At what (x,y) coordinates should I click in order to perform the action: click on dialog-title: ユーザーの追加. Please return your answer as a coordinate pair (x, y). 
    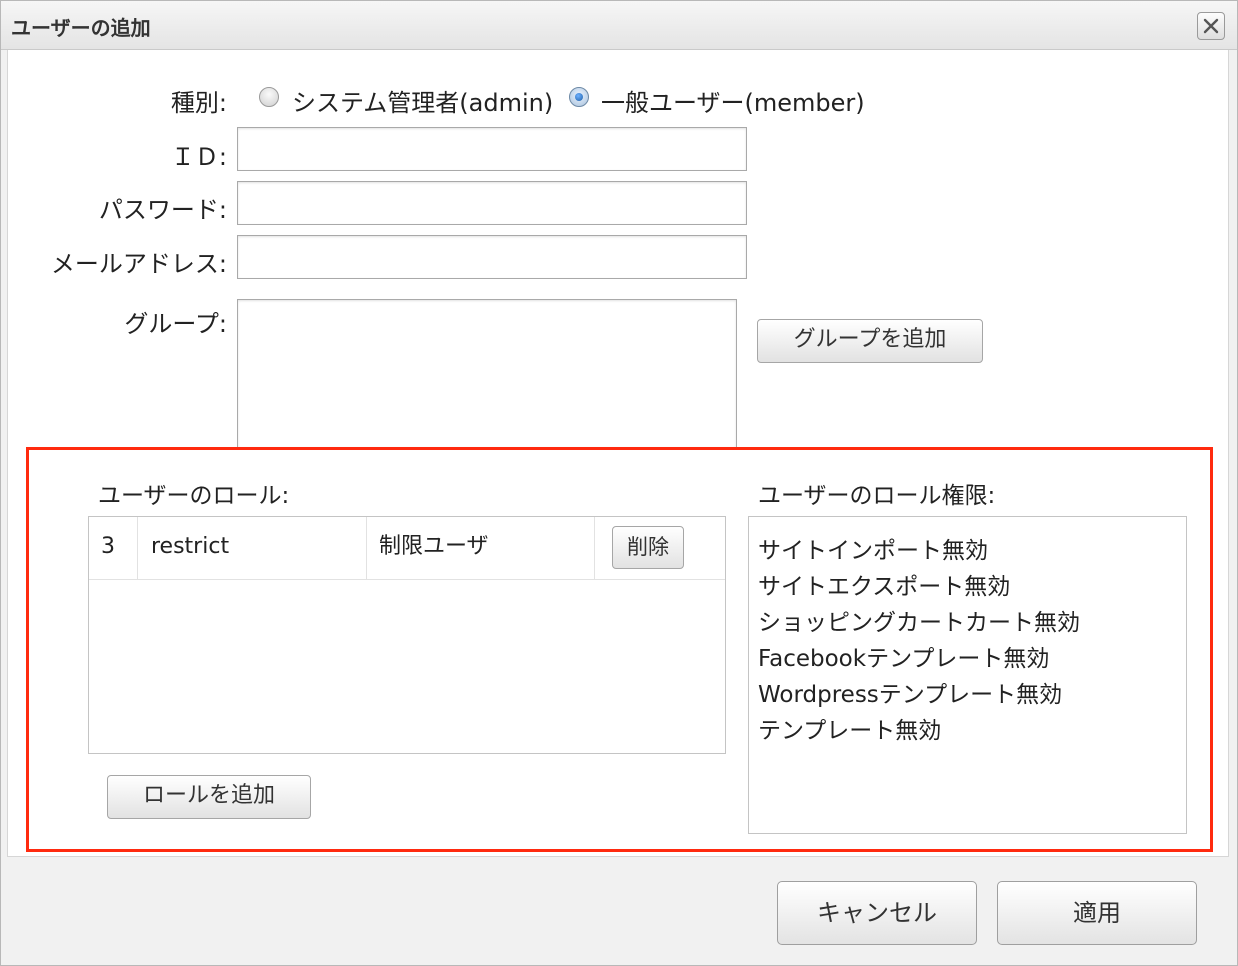
    Looking at the image, I should click on (81, 28).